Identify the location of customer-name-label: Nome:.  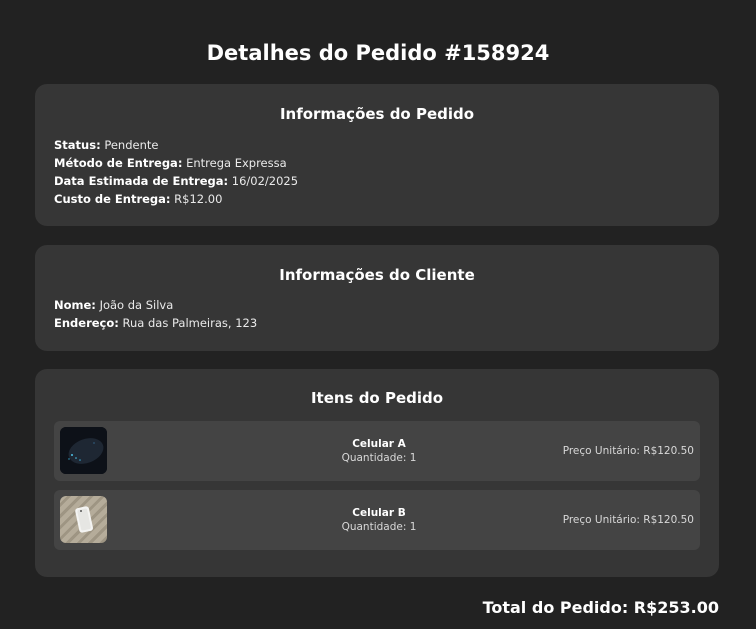
(75, 305).